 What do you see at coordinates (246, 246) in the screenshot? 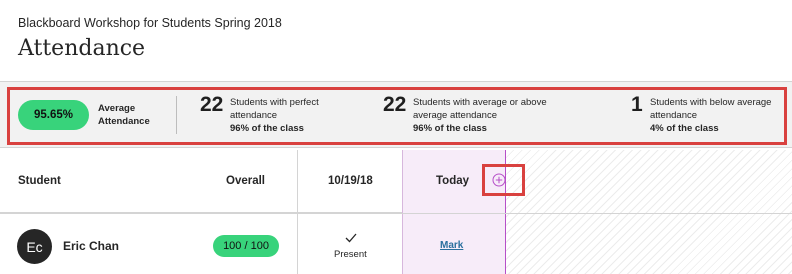
I see `overall-score-badge: 100 / 100` at bounding box center [246, 246].